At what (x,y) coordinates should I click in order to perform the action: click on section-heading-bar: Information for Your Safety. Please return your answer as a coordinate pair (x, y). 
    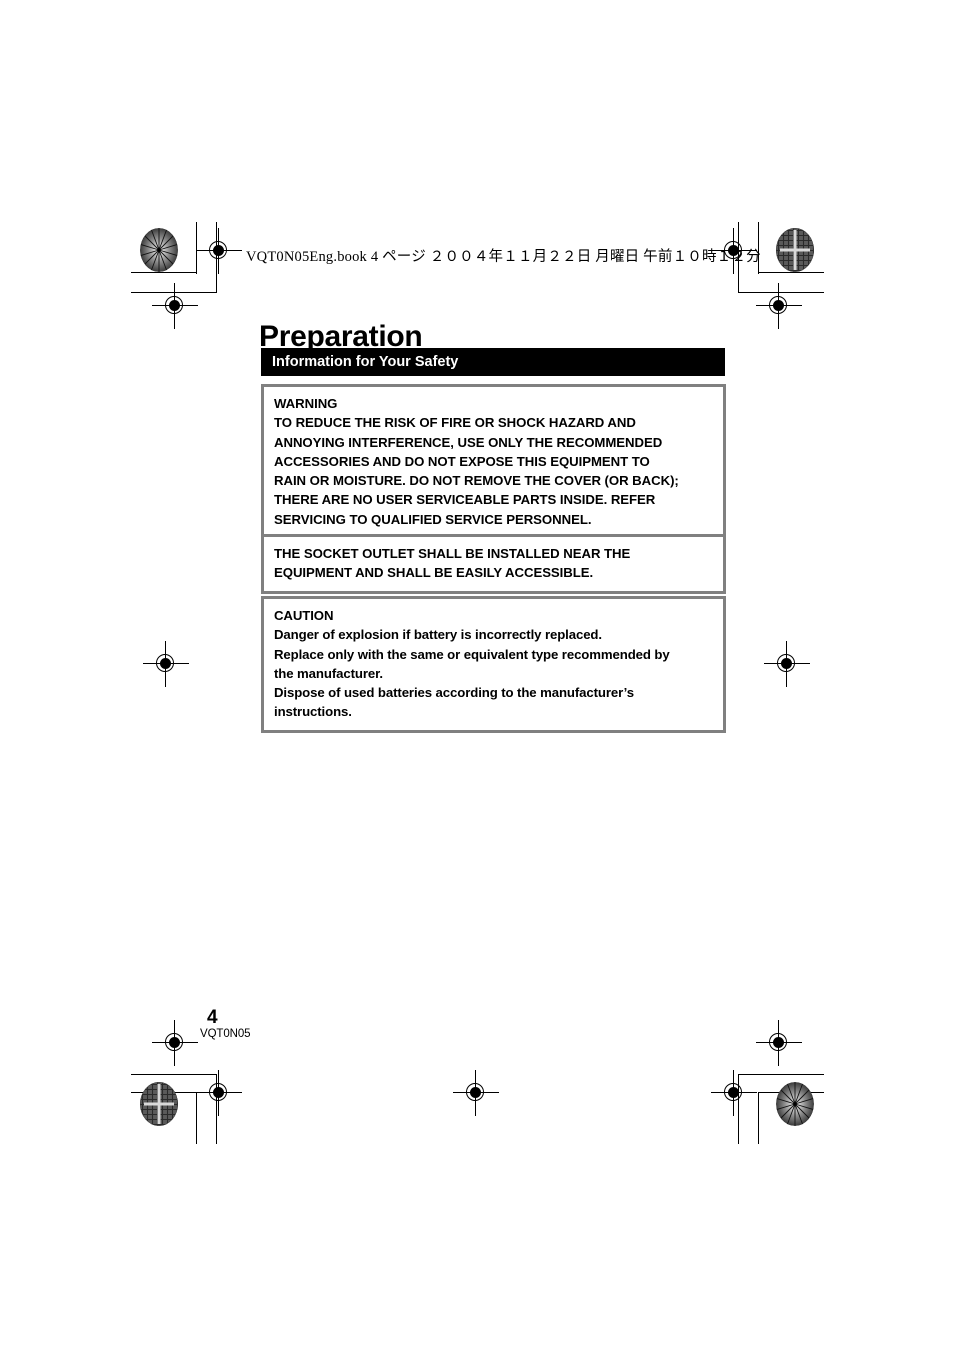
    Looking at the image, I should click on (493, 362).